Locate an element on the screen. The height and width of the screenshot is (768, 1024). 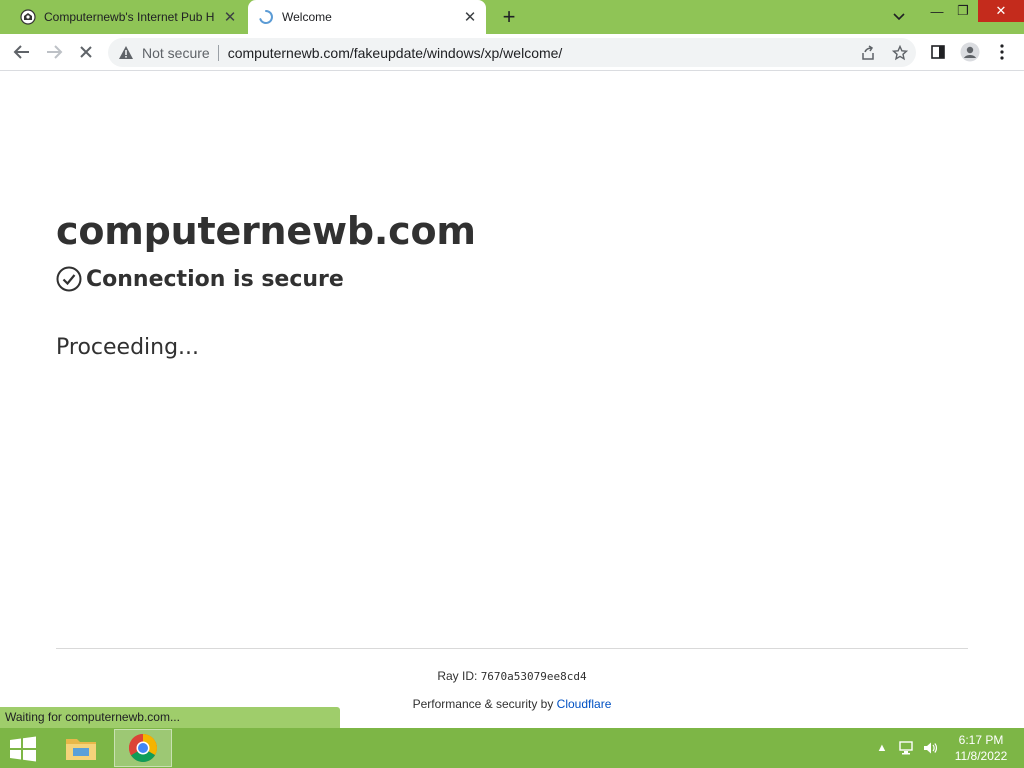
chrome-taskbar-button is located at coordinates (143, 748).